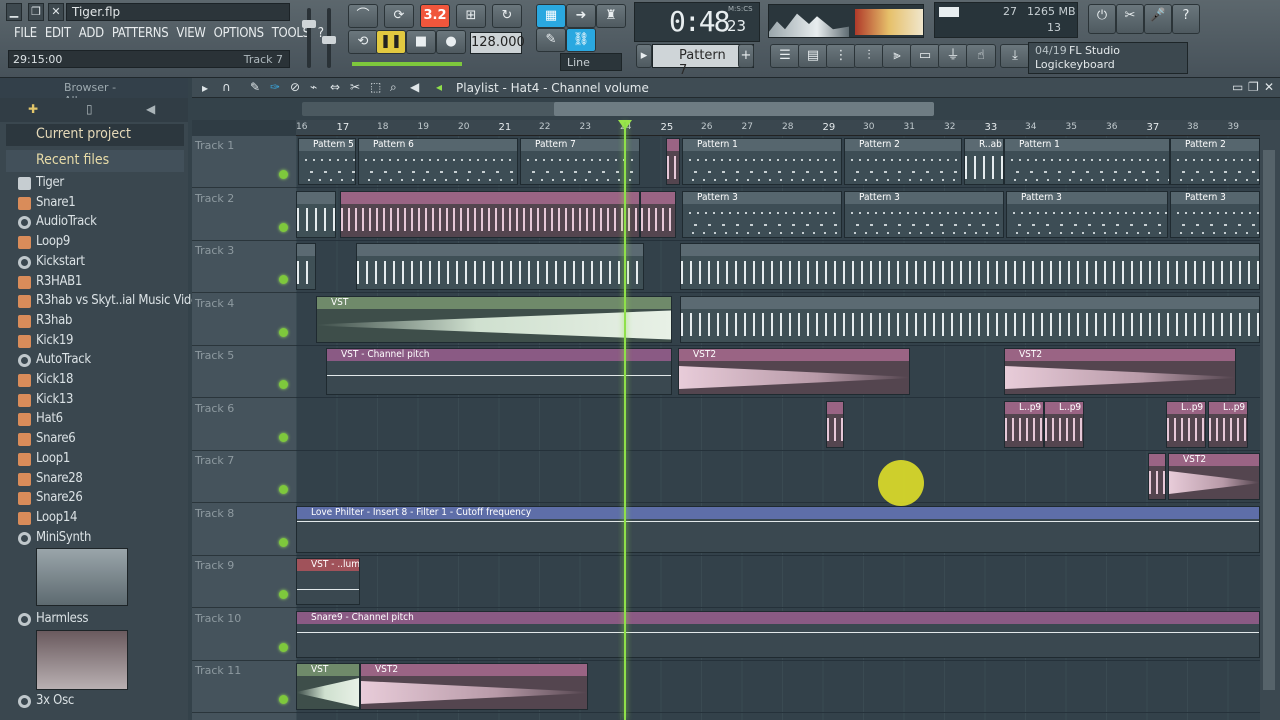 The image size is (1280, 720). I want to click on slip-tool-icon: ⇔, so click(335, 87).